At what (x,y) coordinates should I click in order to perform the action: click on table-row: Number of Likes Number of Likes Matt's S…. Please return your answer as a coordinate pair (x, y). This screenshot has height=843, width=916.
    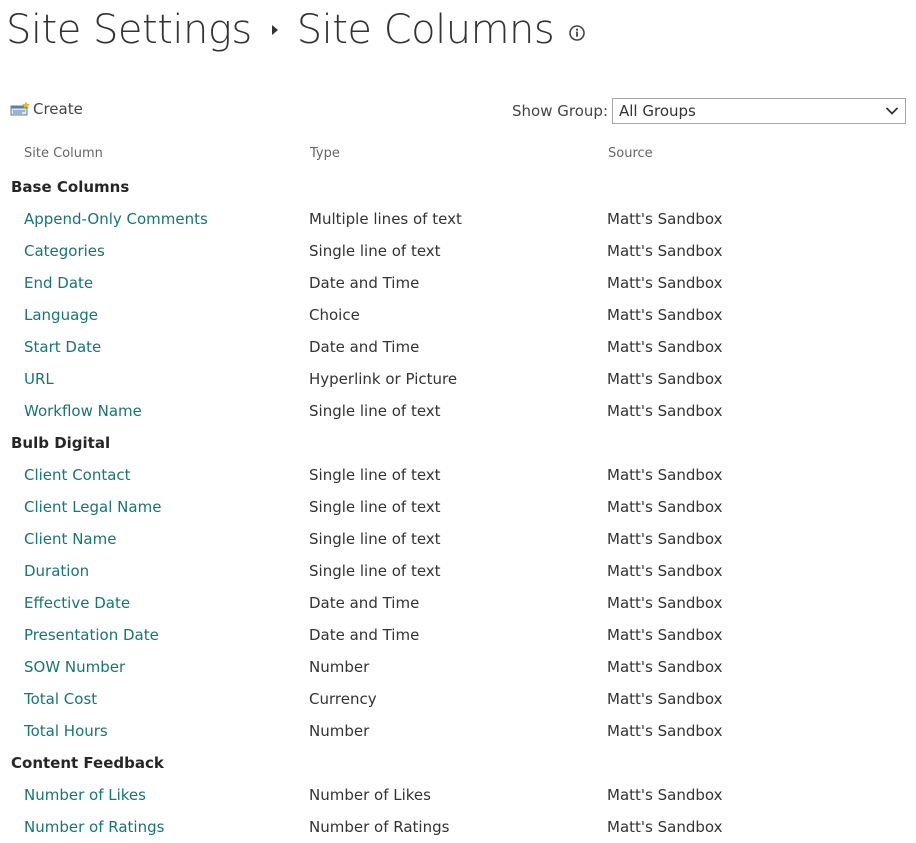
    Looking at the image, I should click on (458, 795).